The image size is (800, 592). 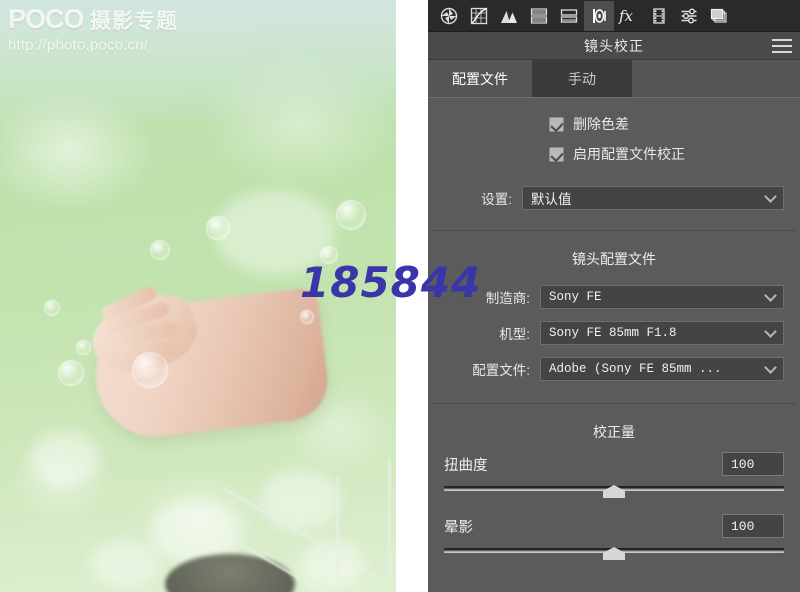 I want to click on module-toolbar: fx, so click(x=614, y=16).